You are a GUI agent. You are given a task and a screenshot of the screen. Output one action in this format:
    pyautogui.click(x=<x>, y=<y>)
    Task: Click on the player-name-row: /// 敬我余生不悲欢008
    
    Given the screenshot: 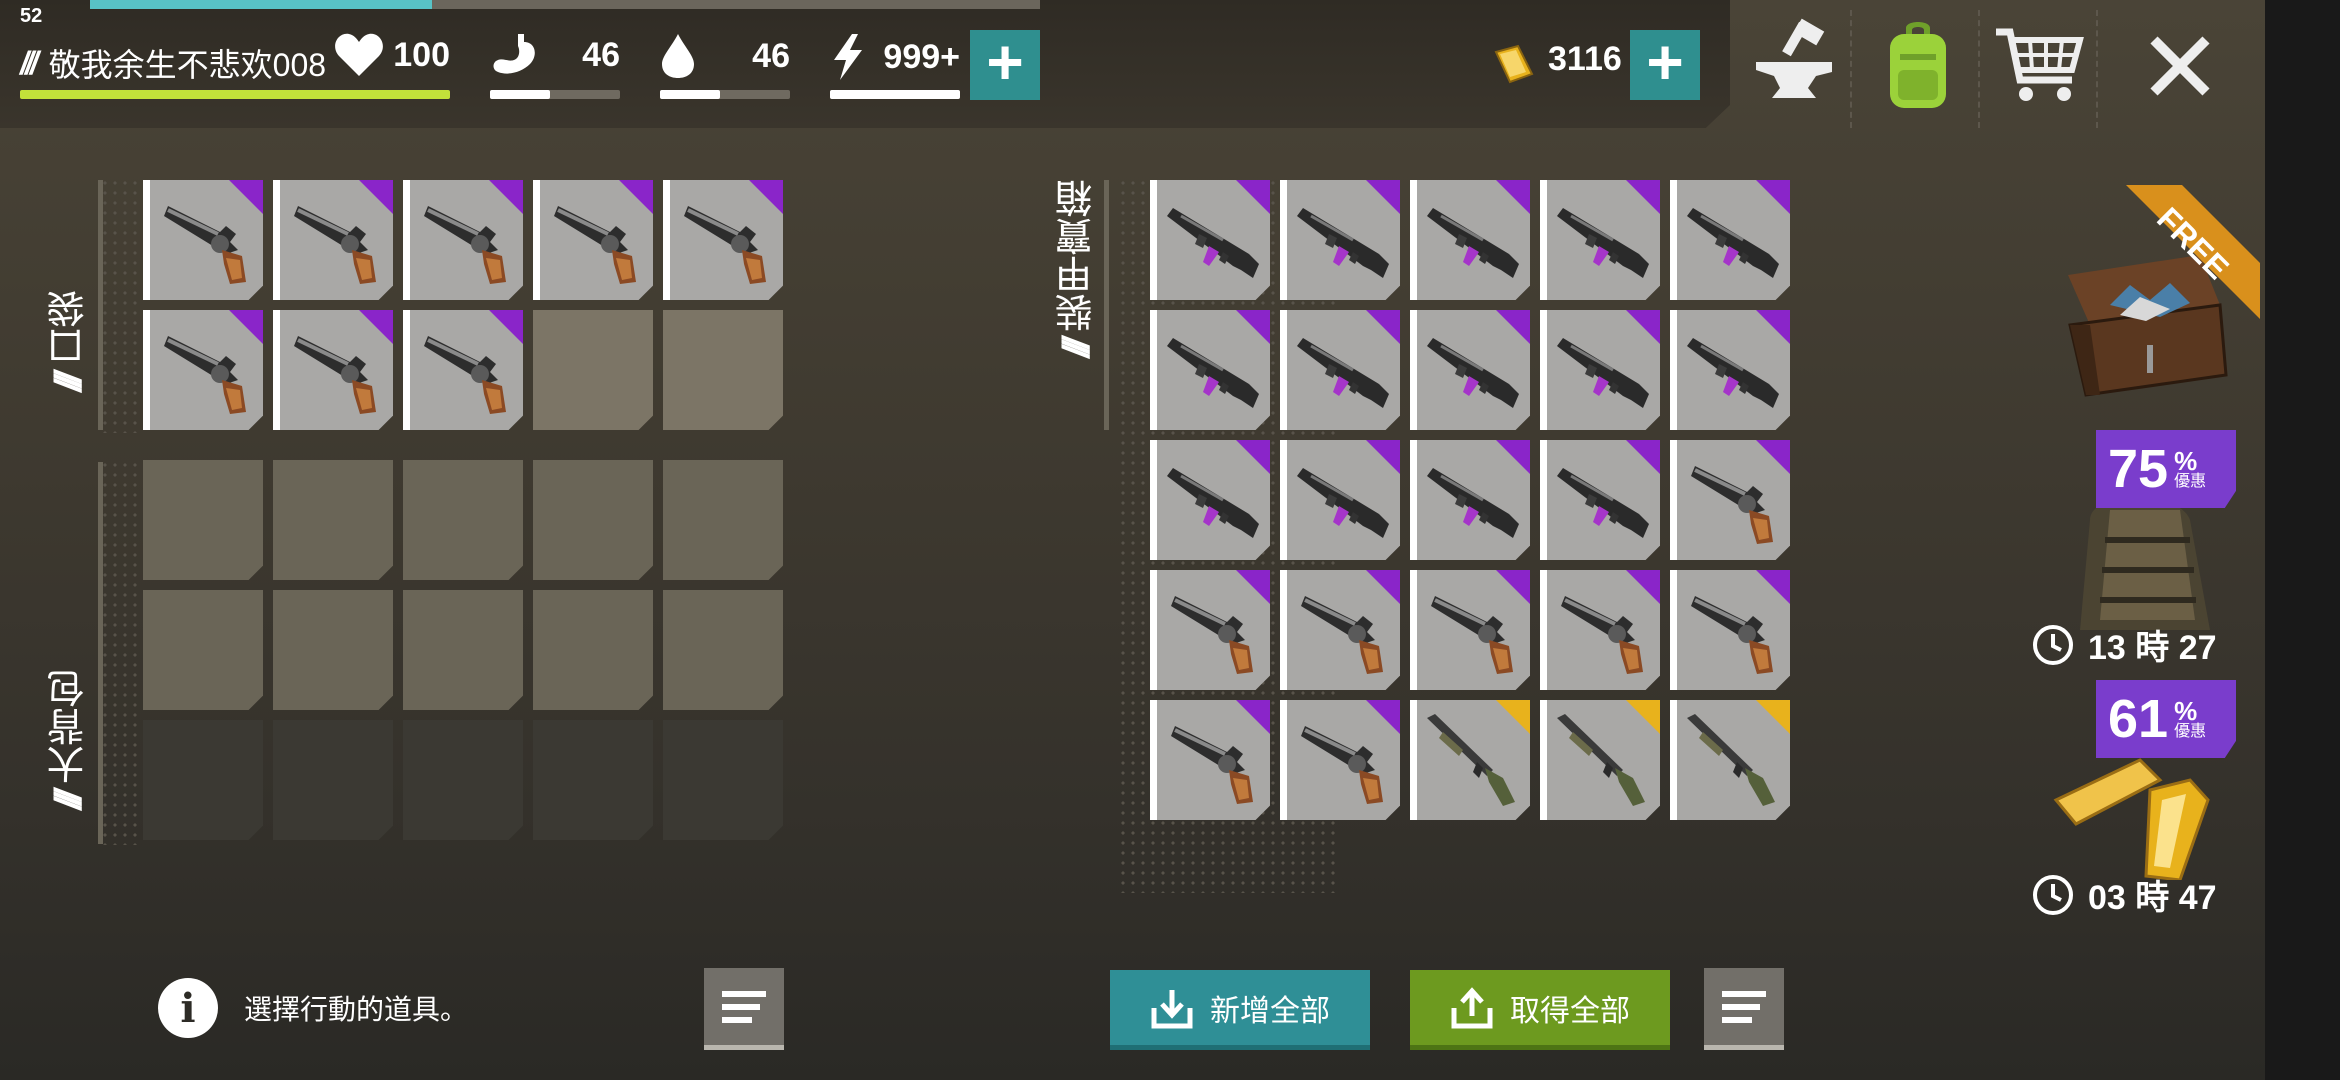 What is the action you would take?
    pyautogui.click(x=173, y=63)
    